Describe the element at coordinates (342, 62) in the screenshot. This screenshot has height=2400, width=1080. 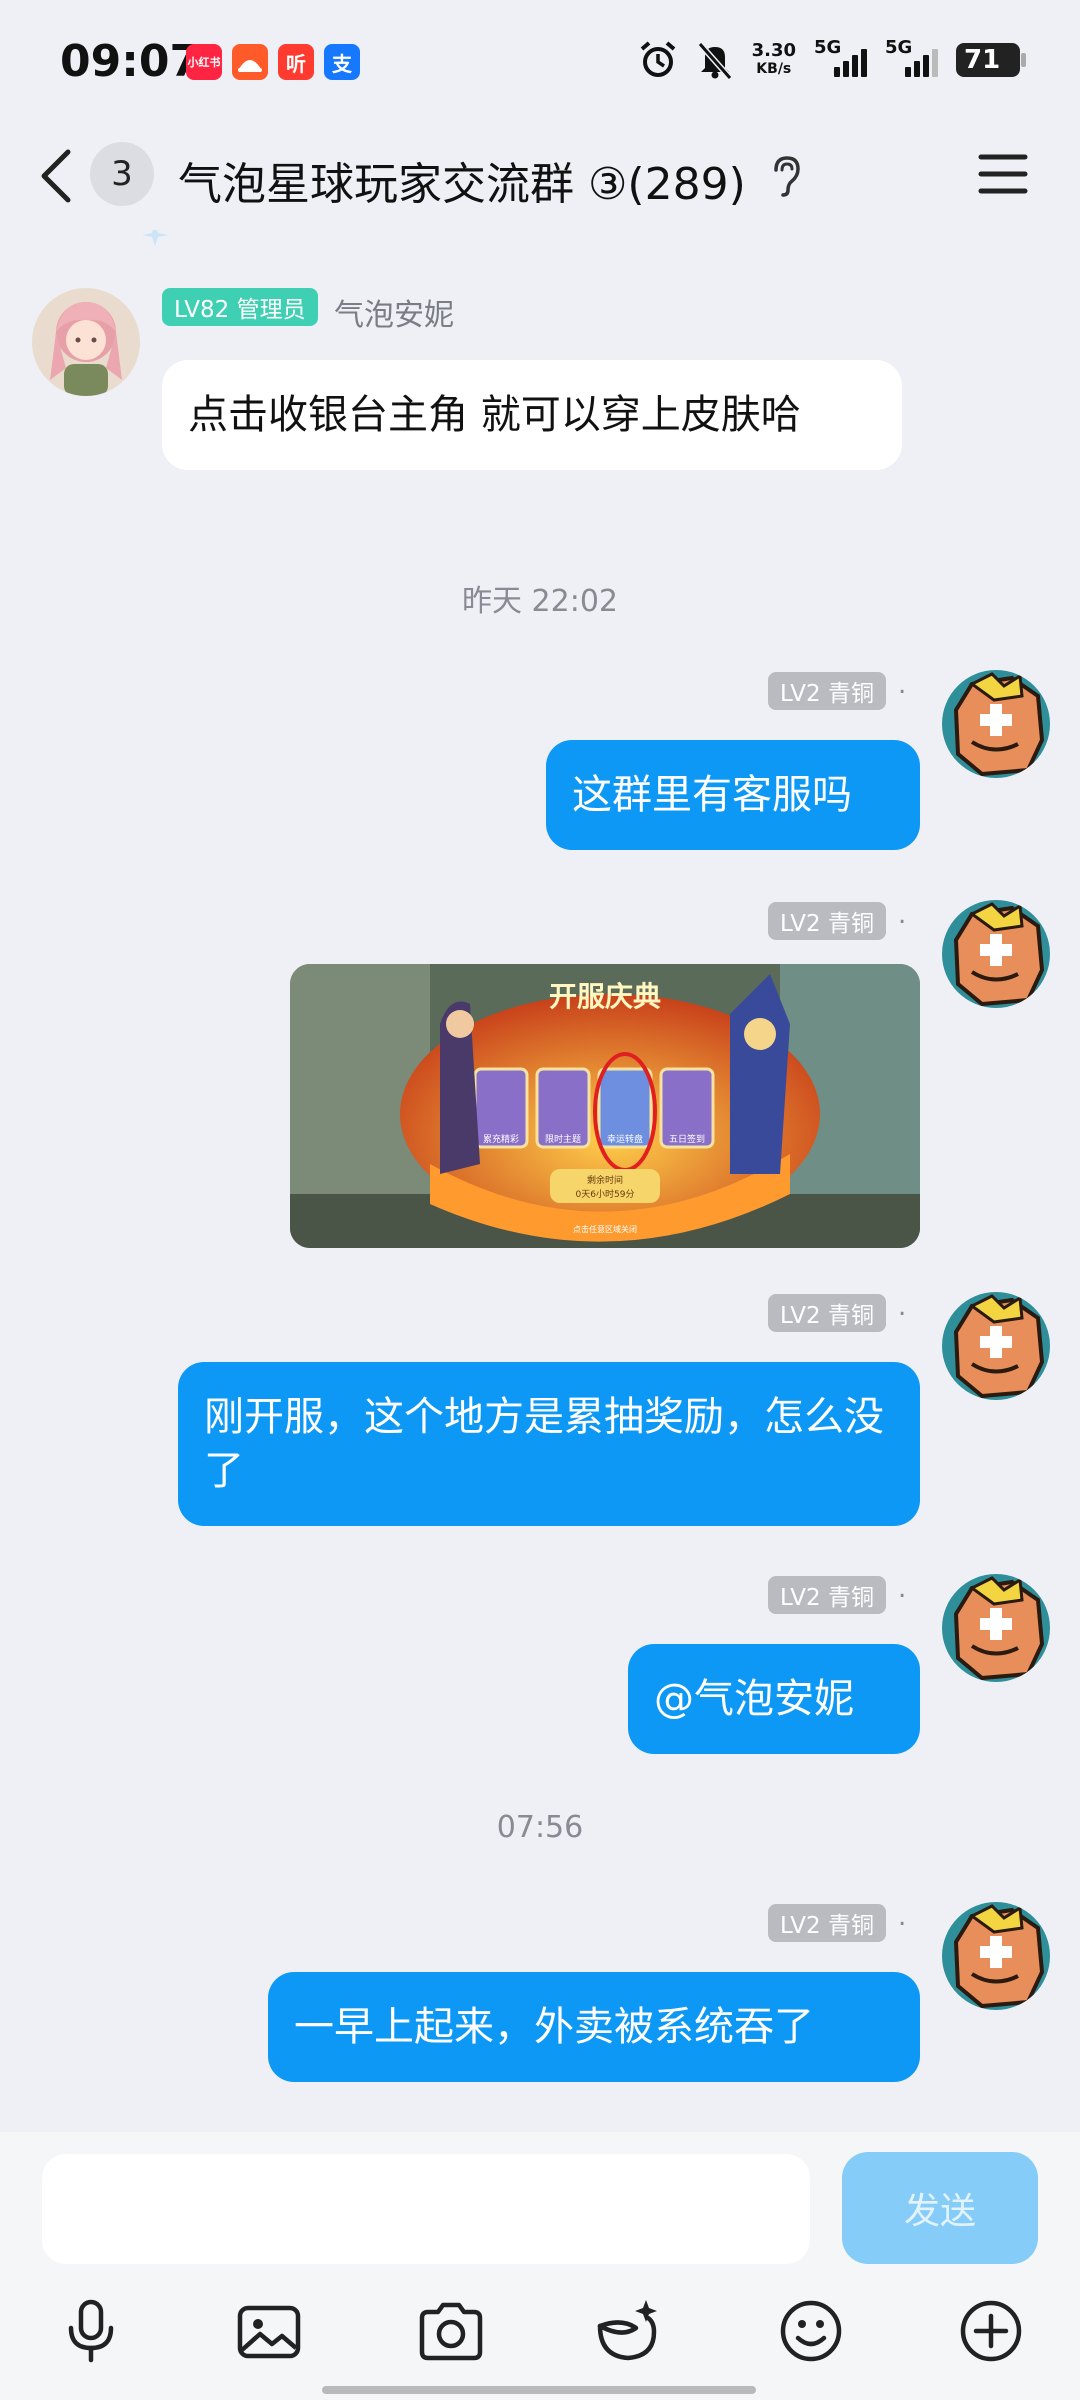
I see `alipay-icon: 支` at that location.